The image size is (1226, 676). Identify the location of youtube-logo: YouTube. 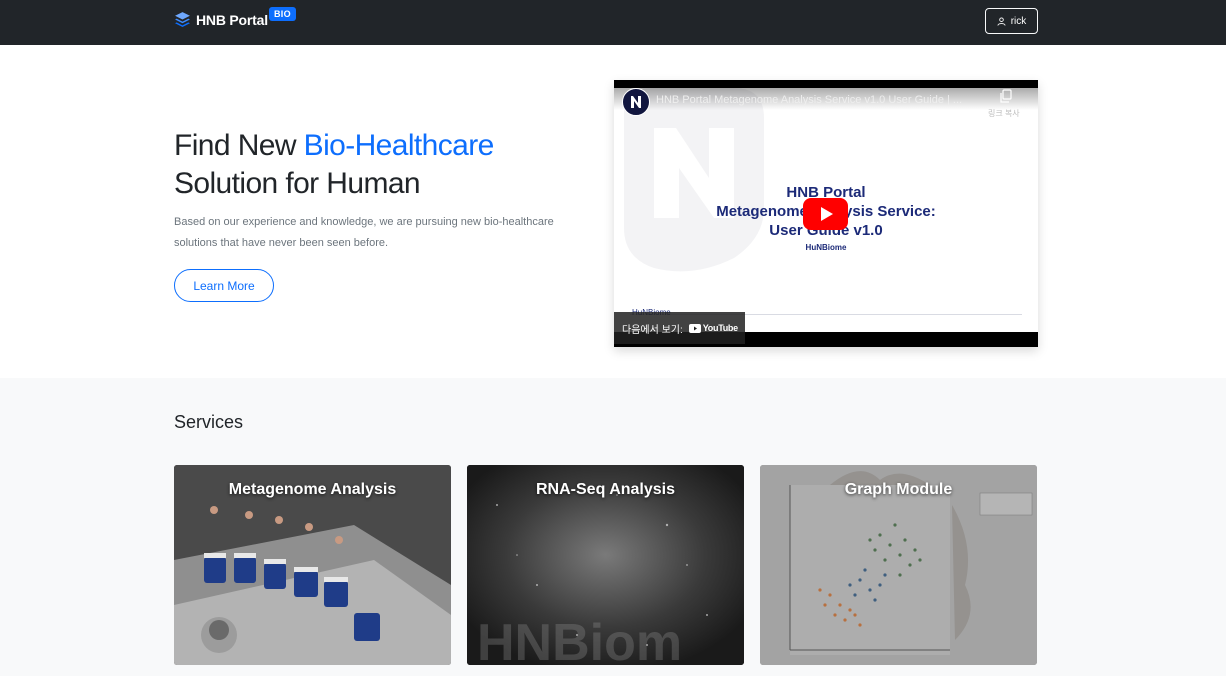
(713, 328).